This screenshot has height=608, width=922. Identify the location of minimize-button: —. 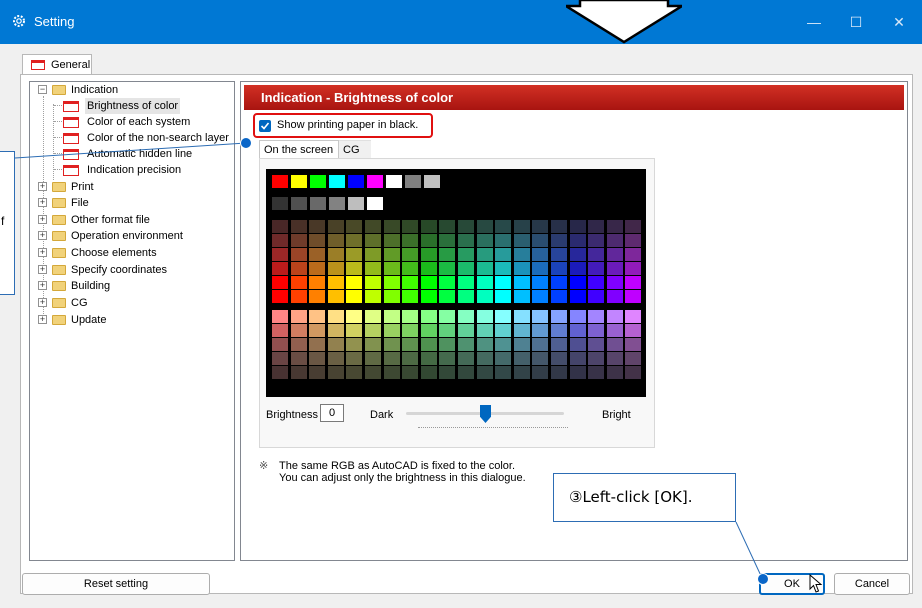
(814, 22).